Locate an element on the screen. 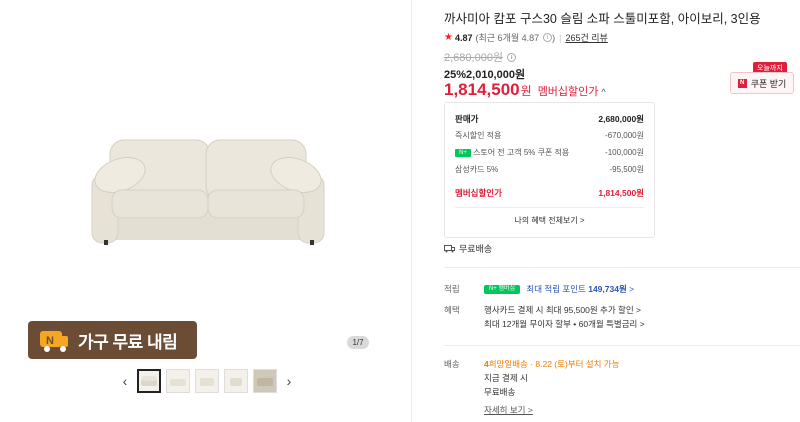 The width and height of the screenshot is (800, 422). star-icon: ★ is located at coordinates (448, 37).